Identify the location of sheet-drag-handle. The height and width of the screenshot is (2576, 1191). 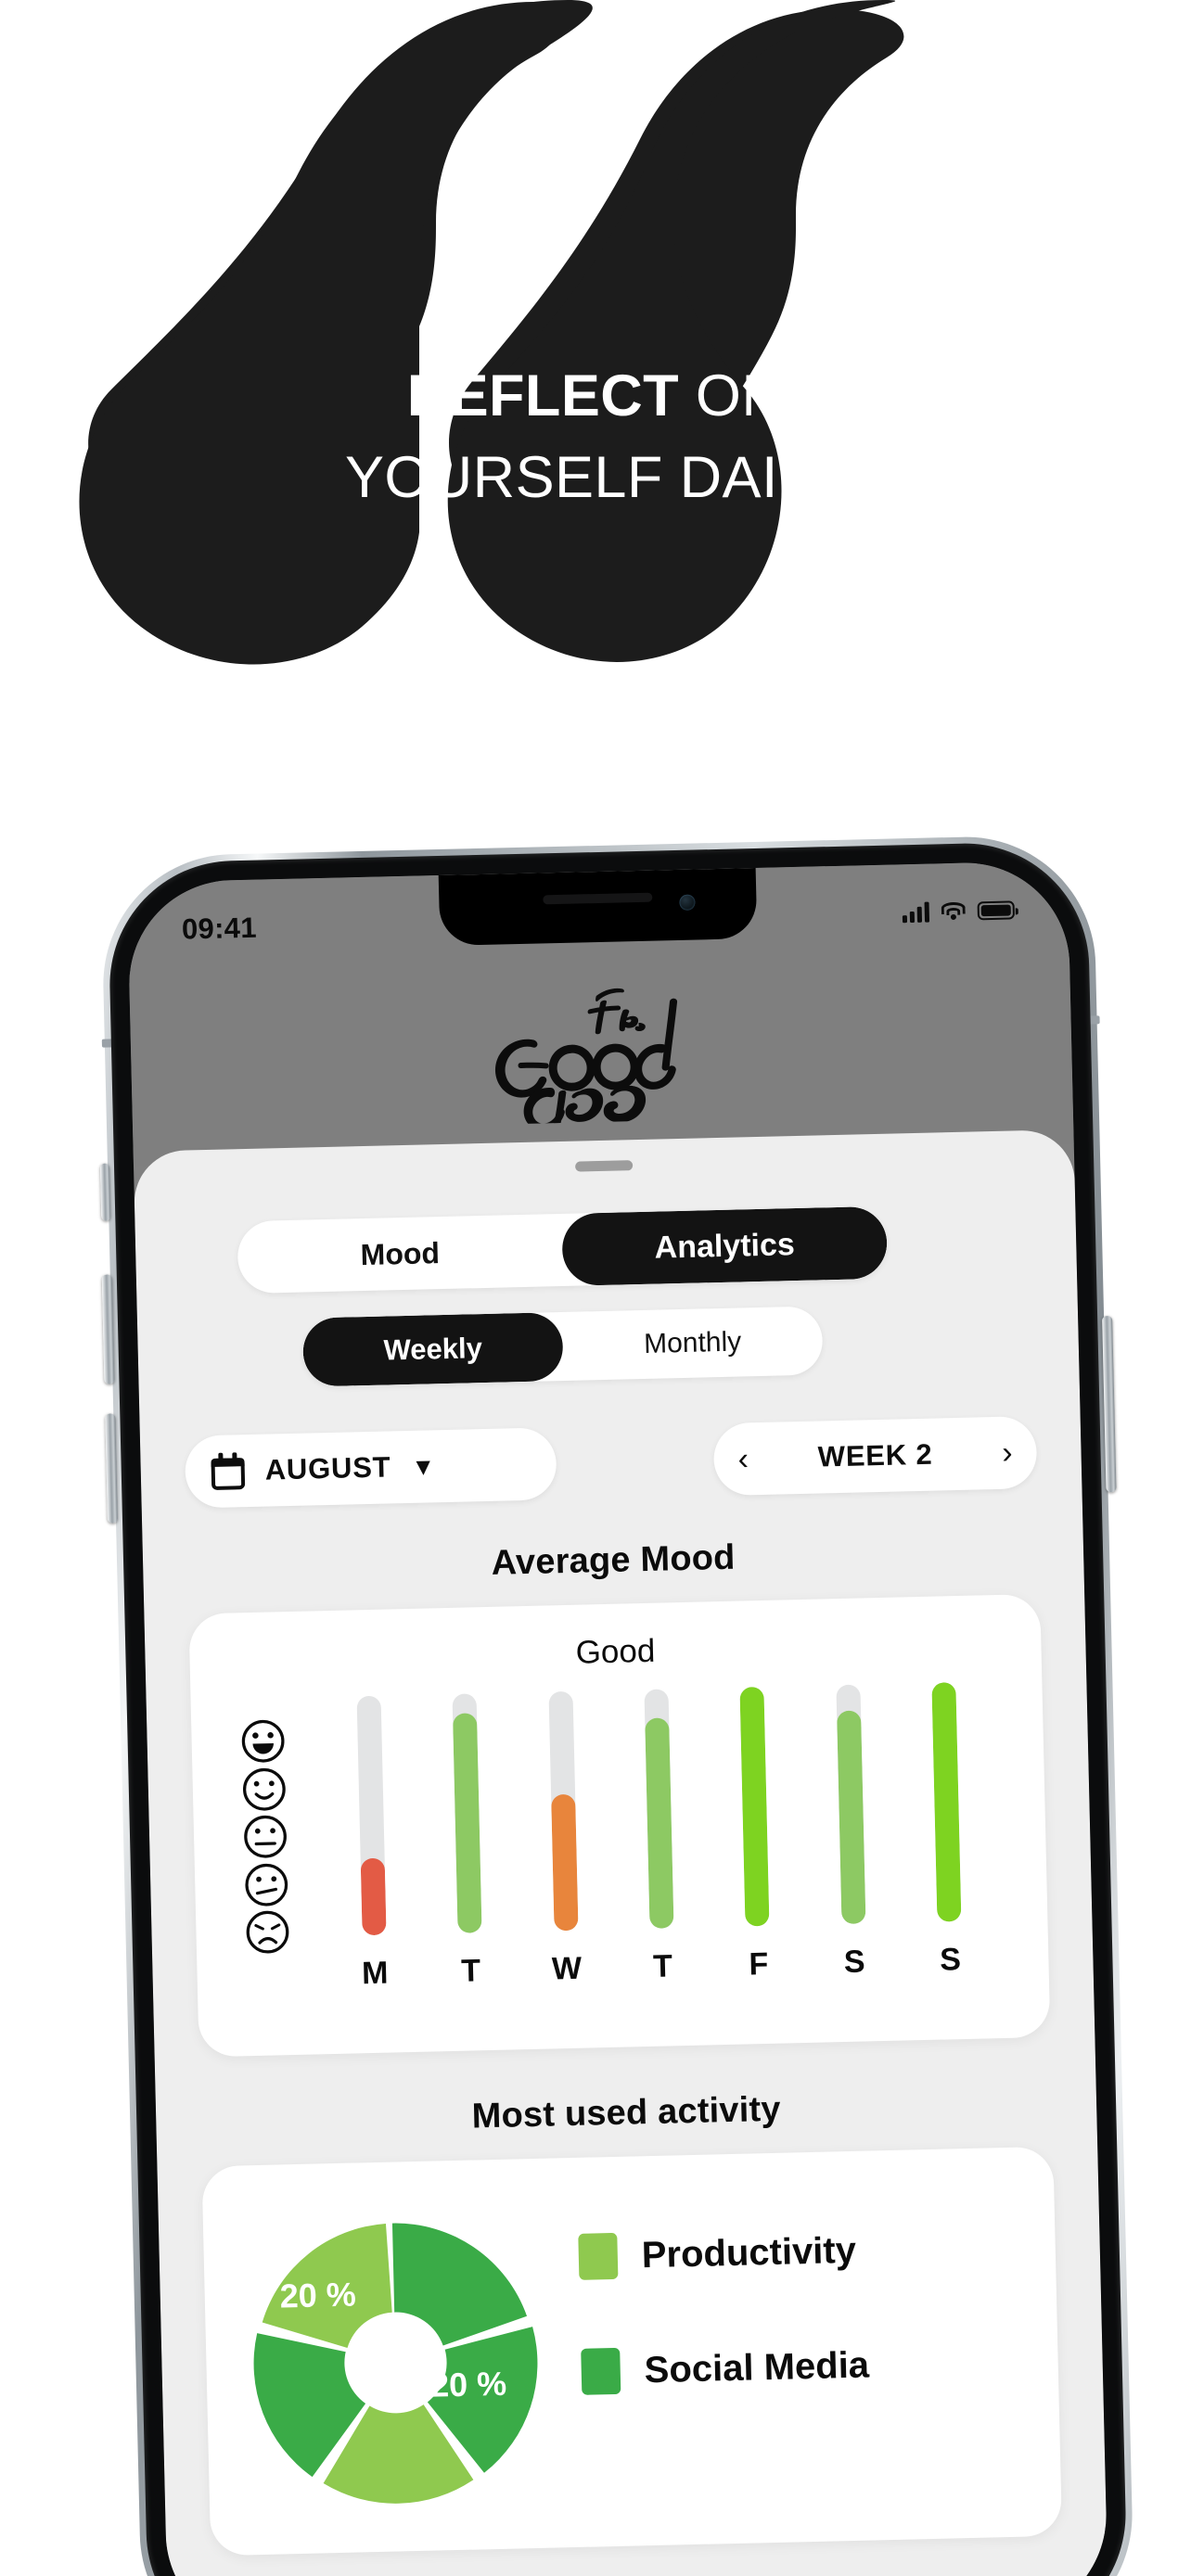
(604, 1166).